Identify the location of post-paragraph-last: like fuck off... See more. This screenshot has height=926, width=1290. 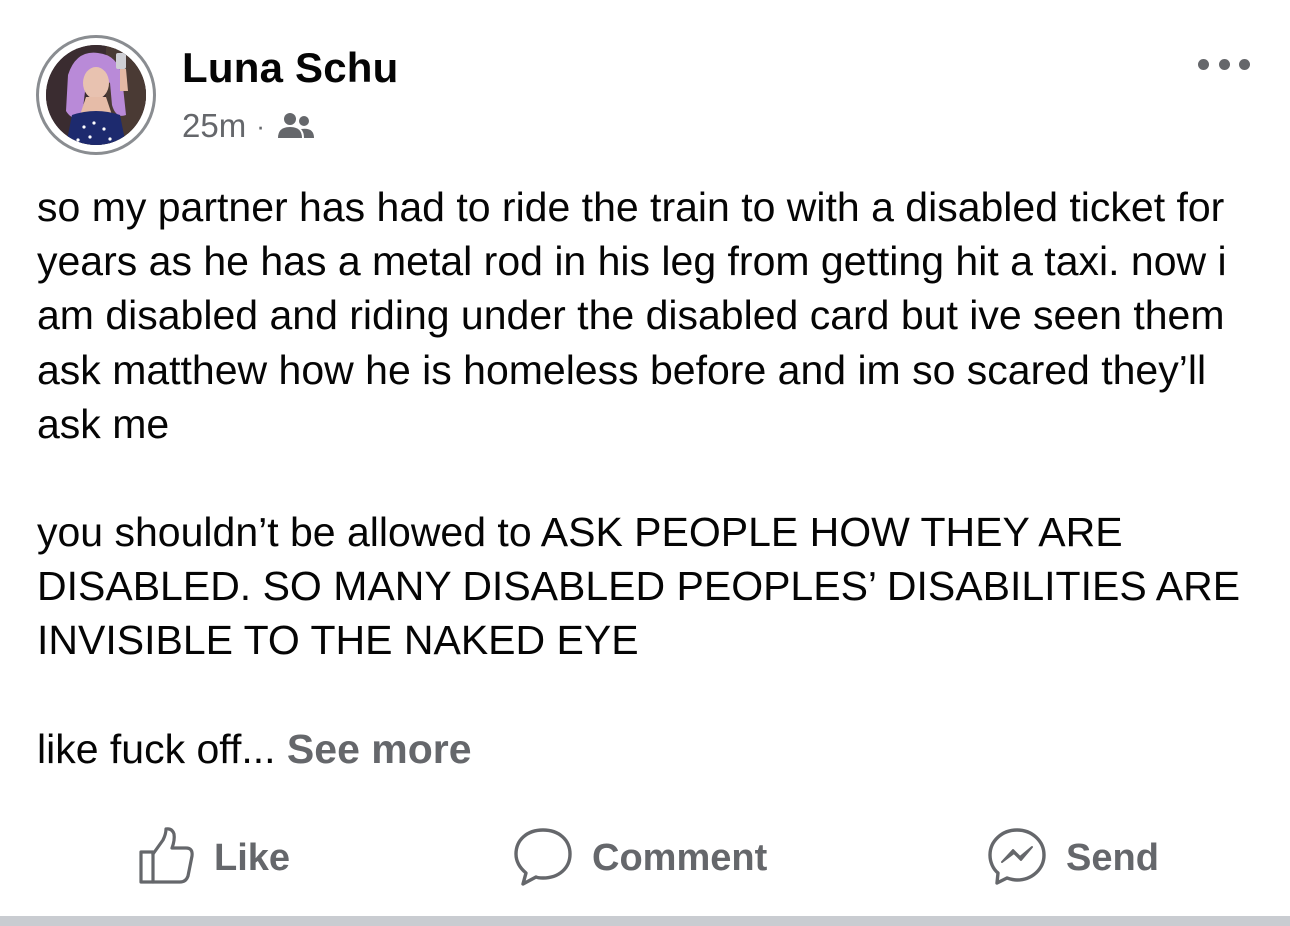
(652, 749).